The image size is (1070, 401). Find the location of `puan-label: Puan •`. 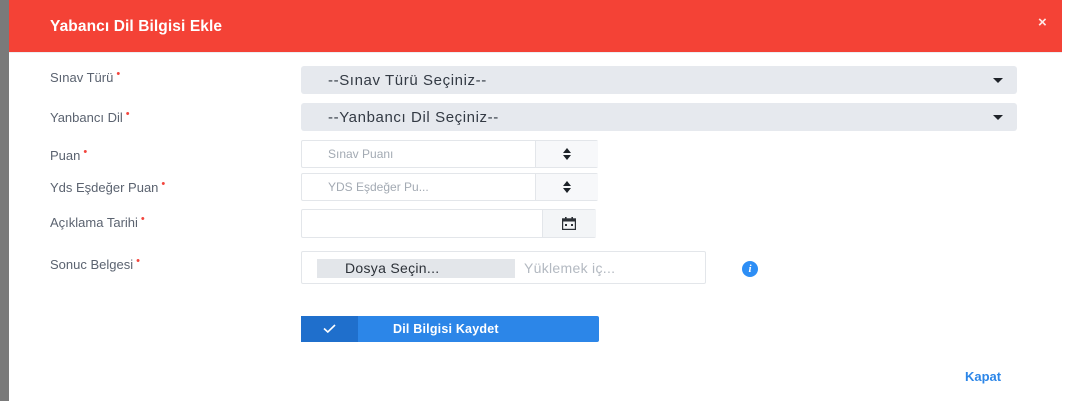

puan-label: Puan • is located at coordinates (69, 154).